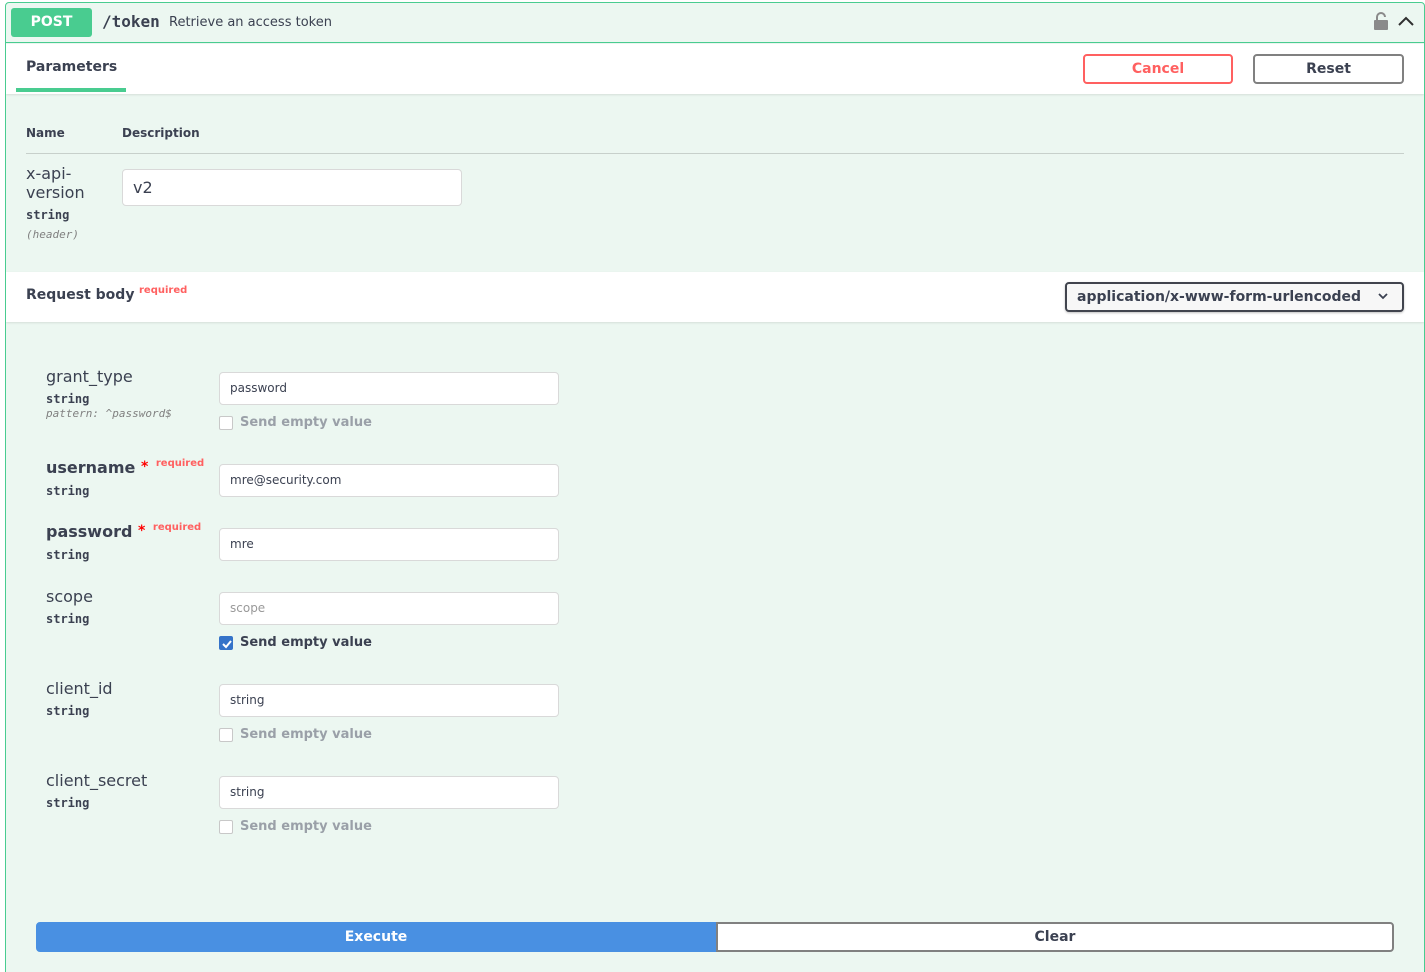 This screenshot has width=1425, height=972. What do you see at coordinates (292, 187) in the screenshot?
I see `x-api-version-input: v2` at bounding box center [292, 187].